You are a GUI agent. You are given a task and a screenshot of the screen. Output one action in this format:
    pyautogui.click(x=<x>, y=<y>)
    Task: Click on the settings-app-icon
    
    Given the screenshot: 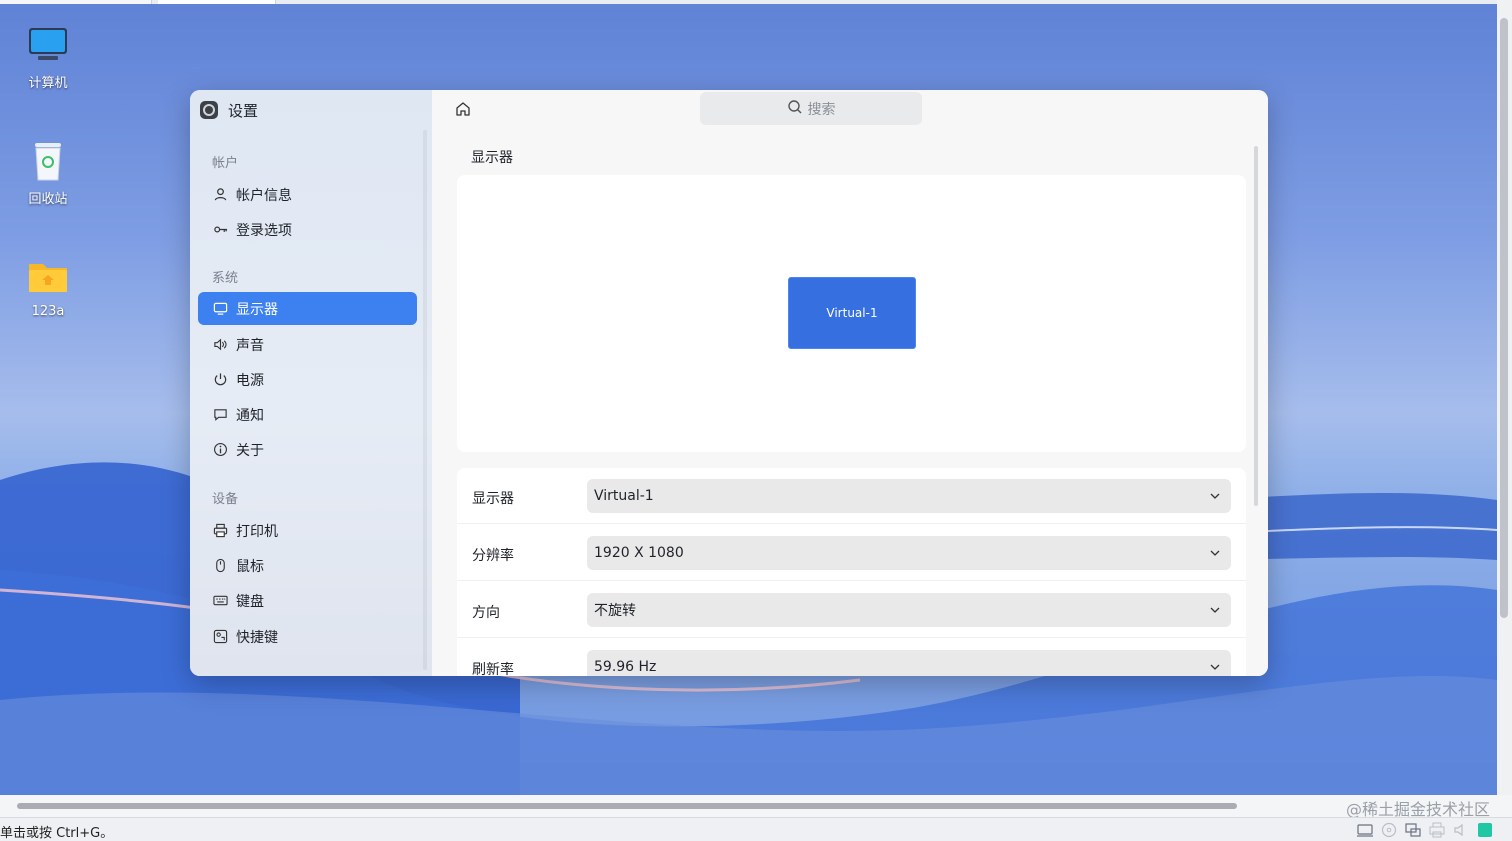 What is the action you would take?
    pyautogui.click(x=209, y=110)
    